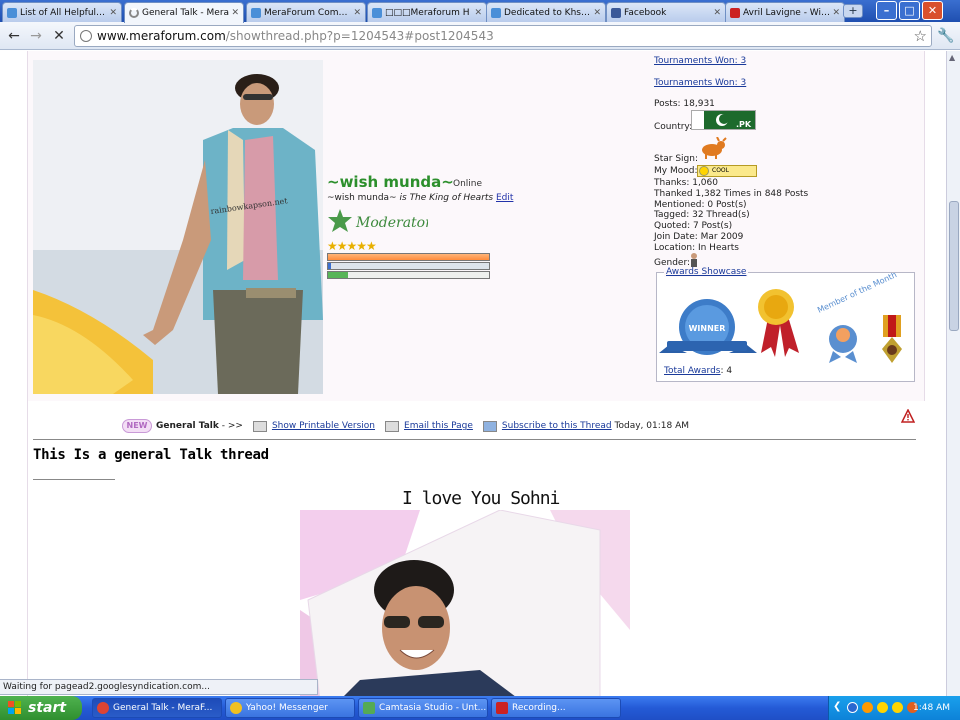 The image size is (960, 720). Describe the element at coordinates (892, 339) in the screenshot. I see `medal-award-icon` at that location.